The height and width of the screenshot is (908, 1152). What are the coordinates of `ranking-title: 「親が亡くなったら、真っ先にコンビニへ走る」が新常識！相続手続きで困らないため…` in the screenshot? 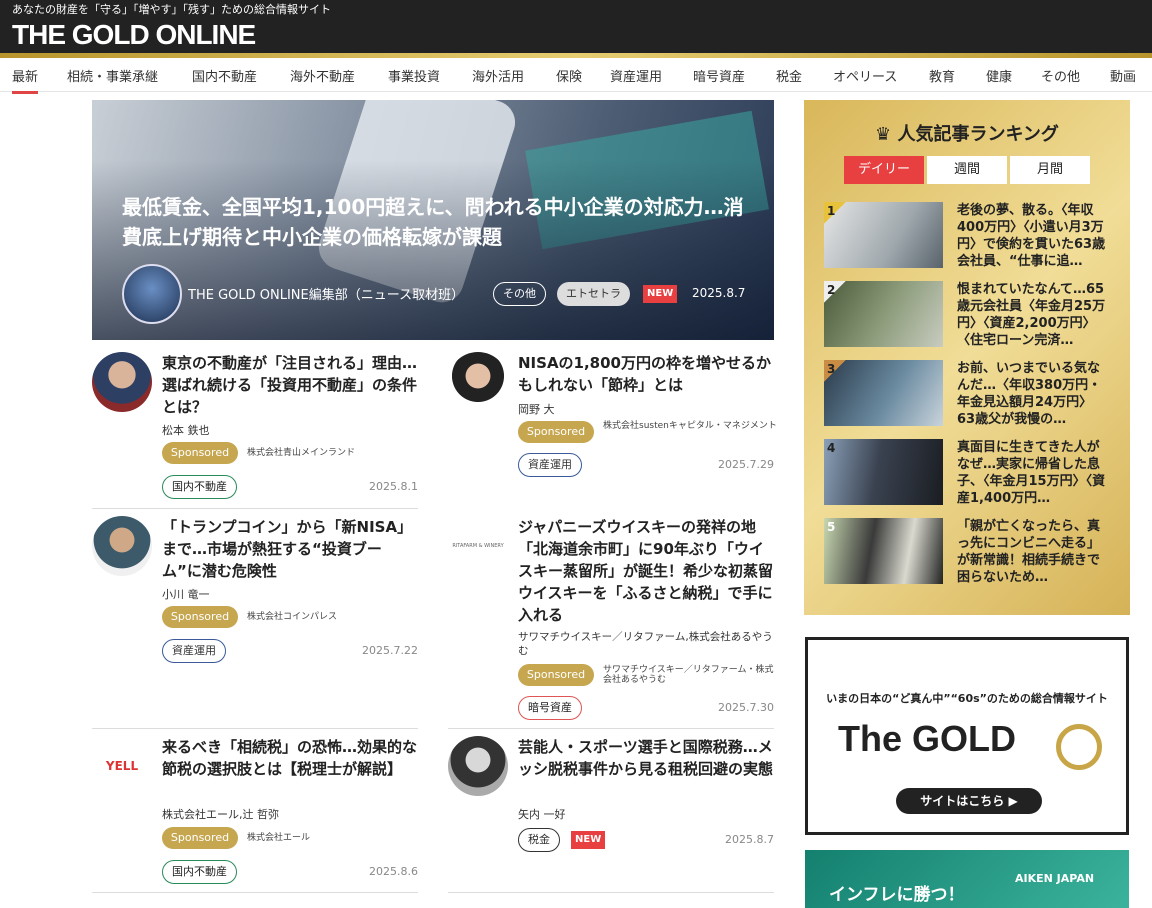 It's located at (1032, 552).